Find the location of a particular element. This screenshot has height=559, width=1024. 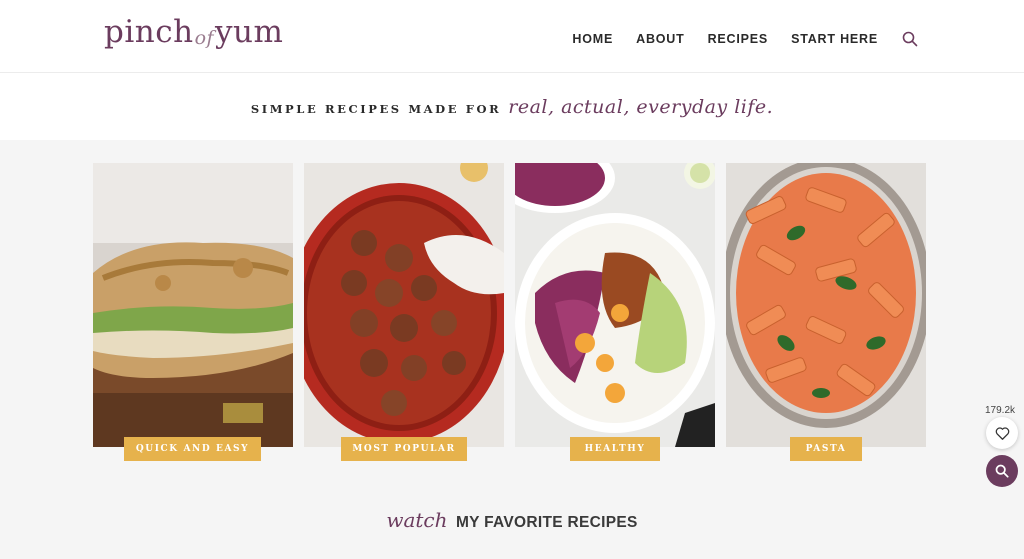

main-nav: HOME ABOUT RECIPES START HERE is located at coordinates (733, 39).